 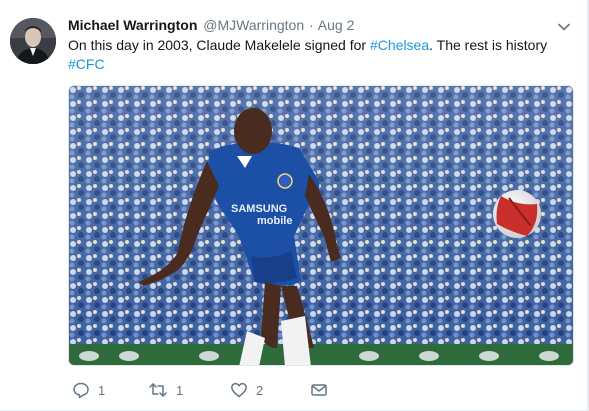 I want to click on reply-button: 1, so click(x=88, y=390).